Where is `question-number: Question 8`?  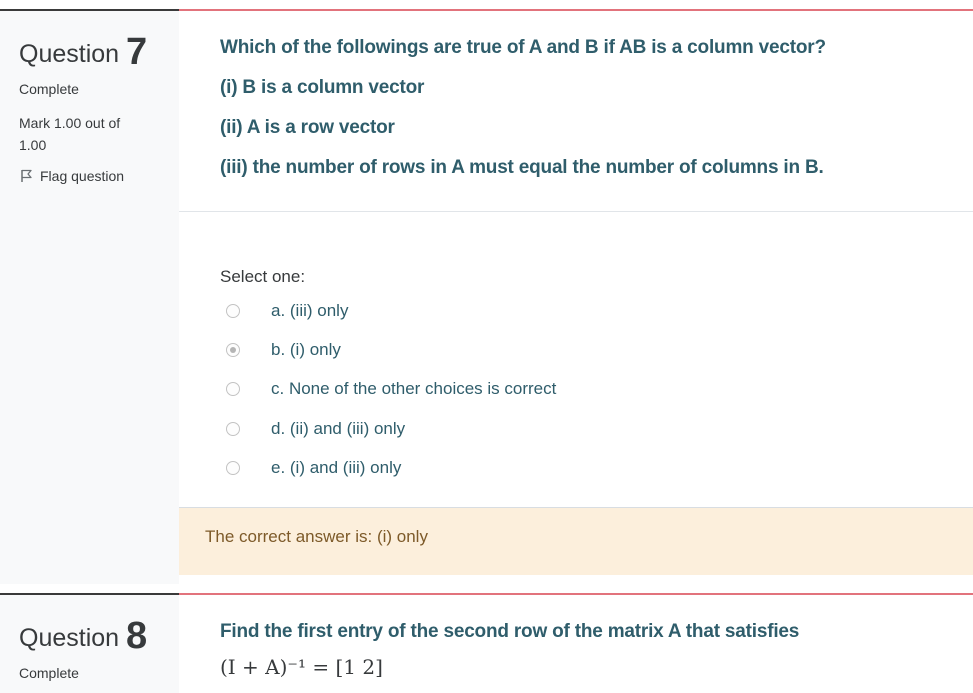
question-number: Question 8 is located at coordinates (83, 635).